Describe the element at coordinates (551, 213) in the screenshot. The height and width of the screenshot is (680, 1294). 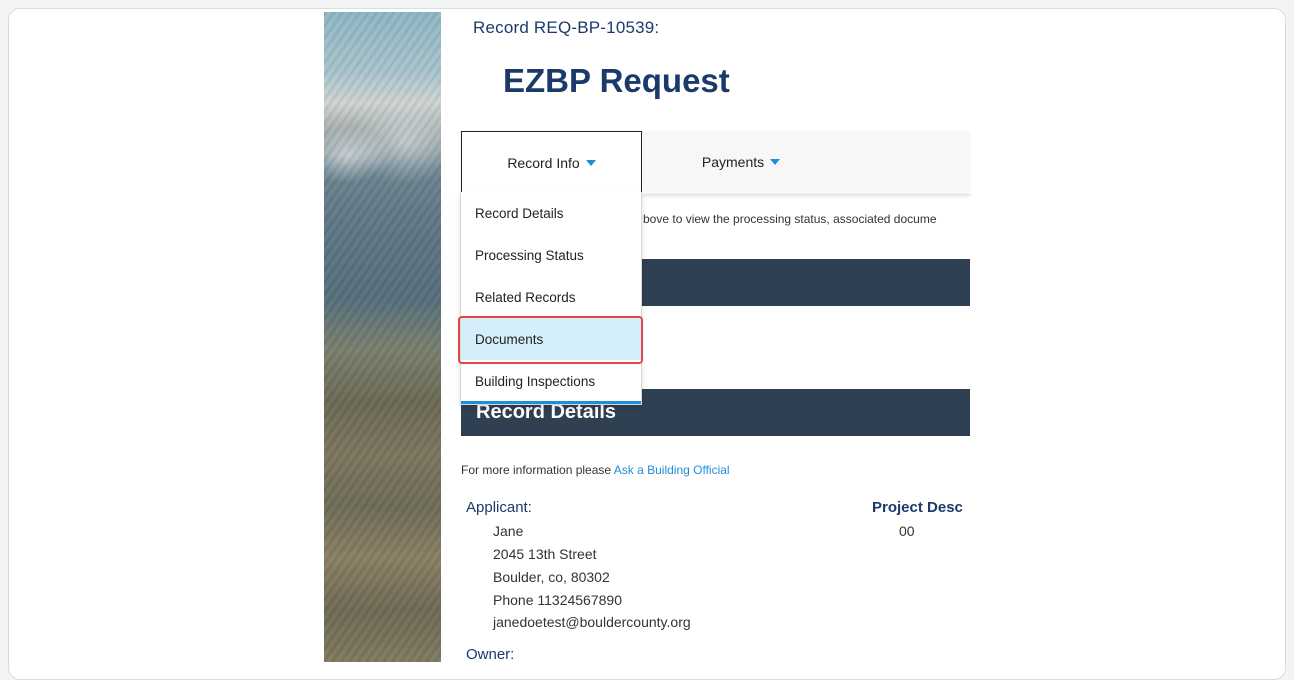
I see `menu-item-record-details: Record Details` at that location.